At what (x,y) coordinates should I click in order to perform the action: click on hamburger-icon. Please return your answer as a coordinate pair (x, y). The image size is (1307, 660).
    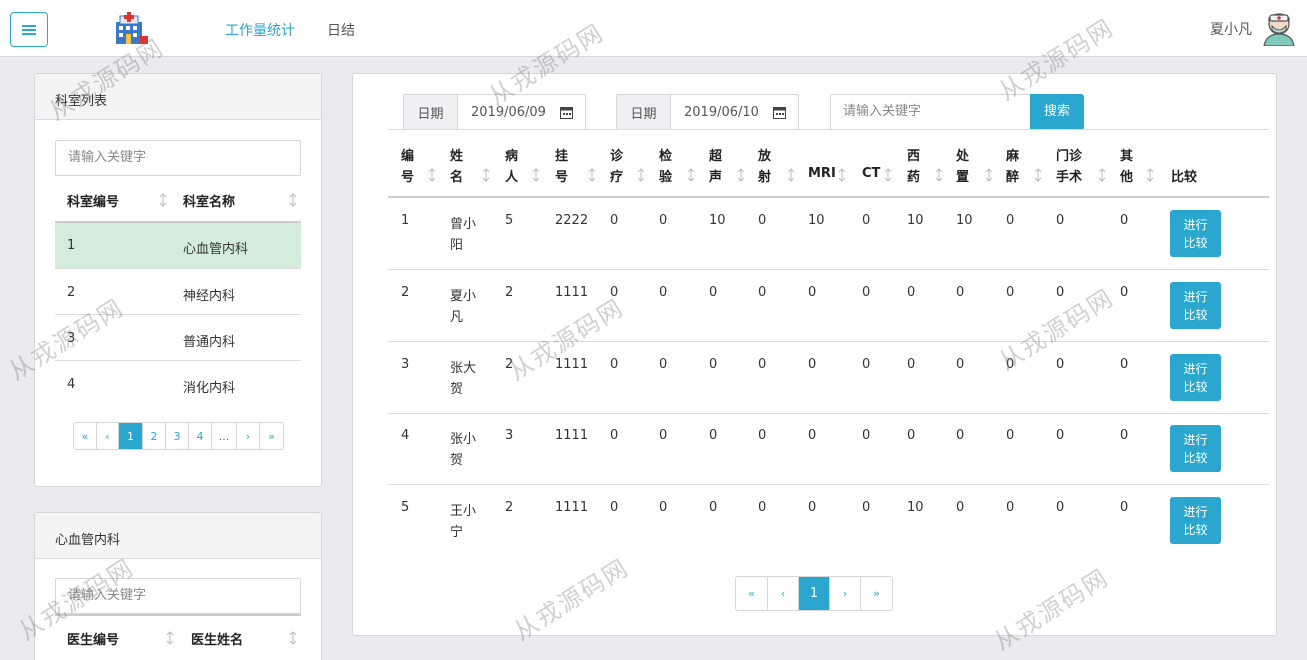
    Looking at the image, I should click on (29, 29).